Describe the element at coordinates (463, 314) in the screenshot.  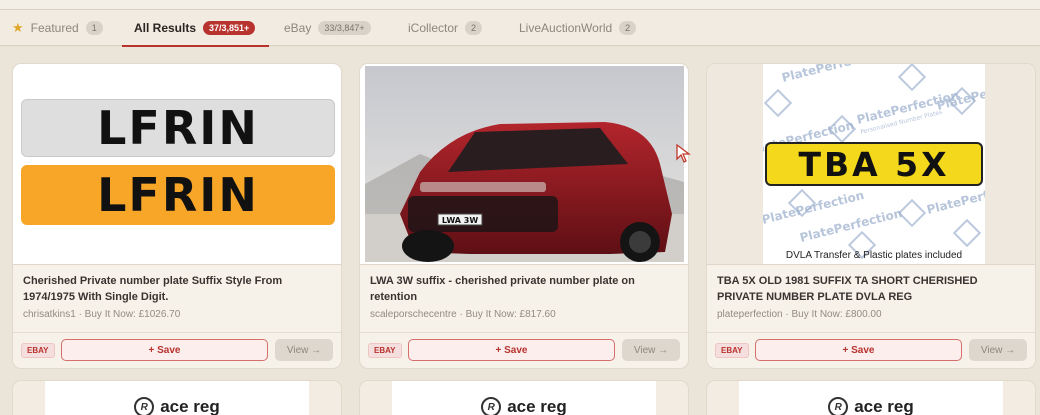
I see `listing-meta: scaleporschecentre · Buy It Now: £817.60` at that location.